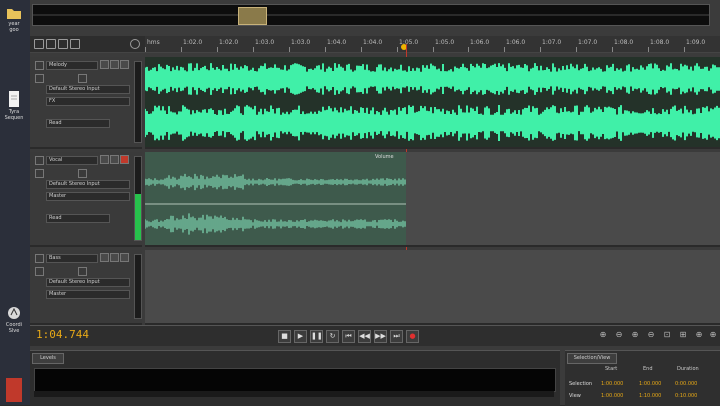 The width and height of the screenshot is (720, 406). What do you see at coordinates (619, 335) in the screenshot?
I see `zoom-out-amplitude-icon: ⊖` at bounding box center [619, 335].